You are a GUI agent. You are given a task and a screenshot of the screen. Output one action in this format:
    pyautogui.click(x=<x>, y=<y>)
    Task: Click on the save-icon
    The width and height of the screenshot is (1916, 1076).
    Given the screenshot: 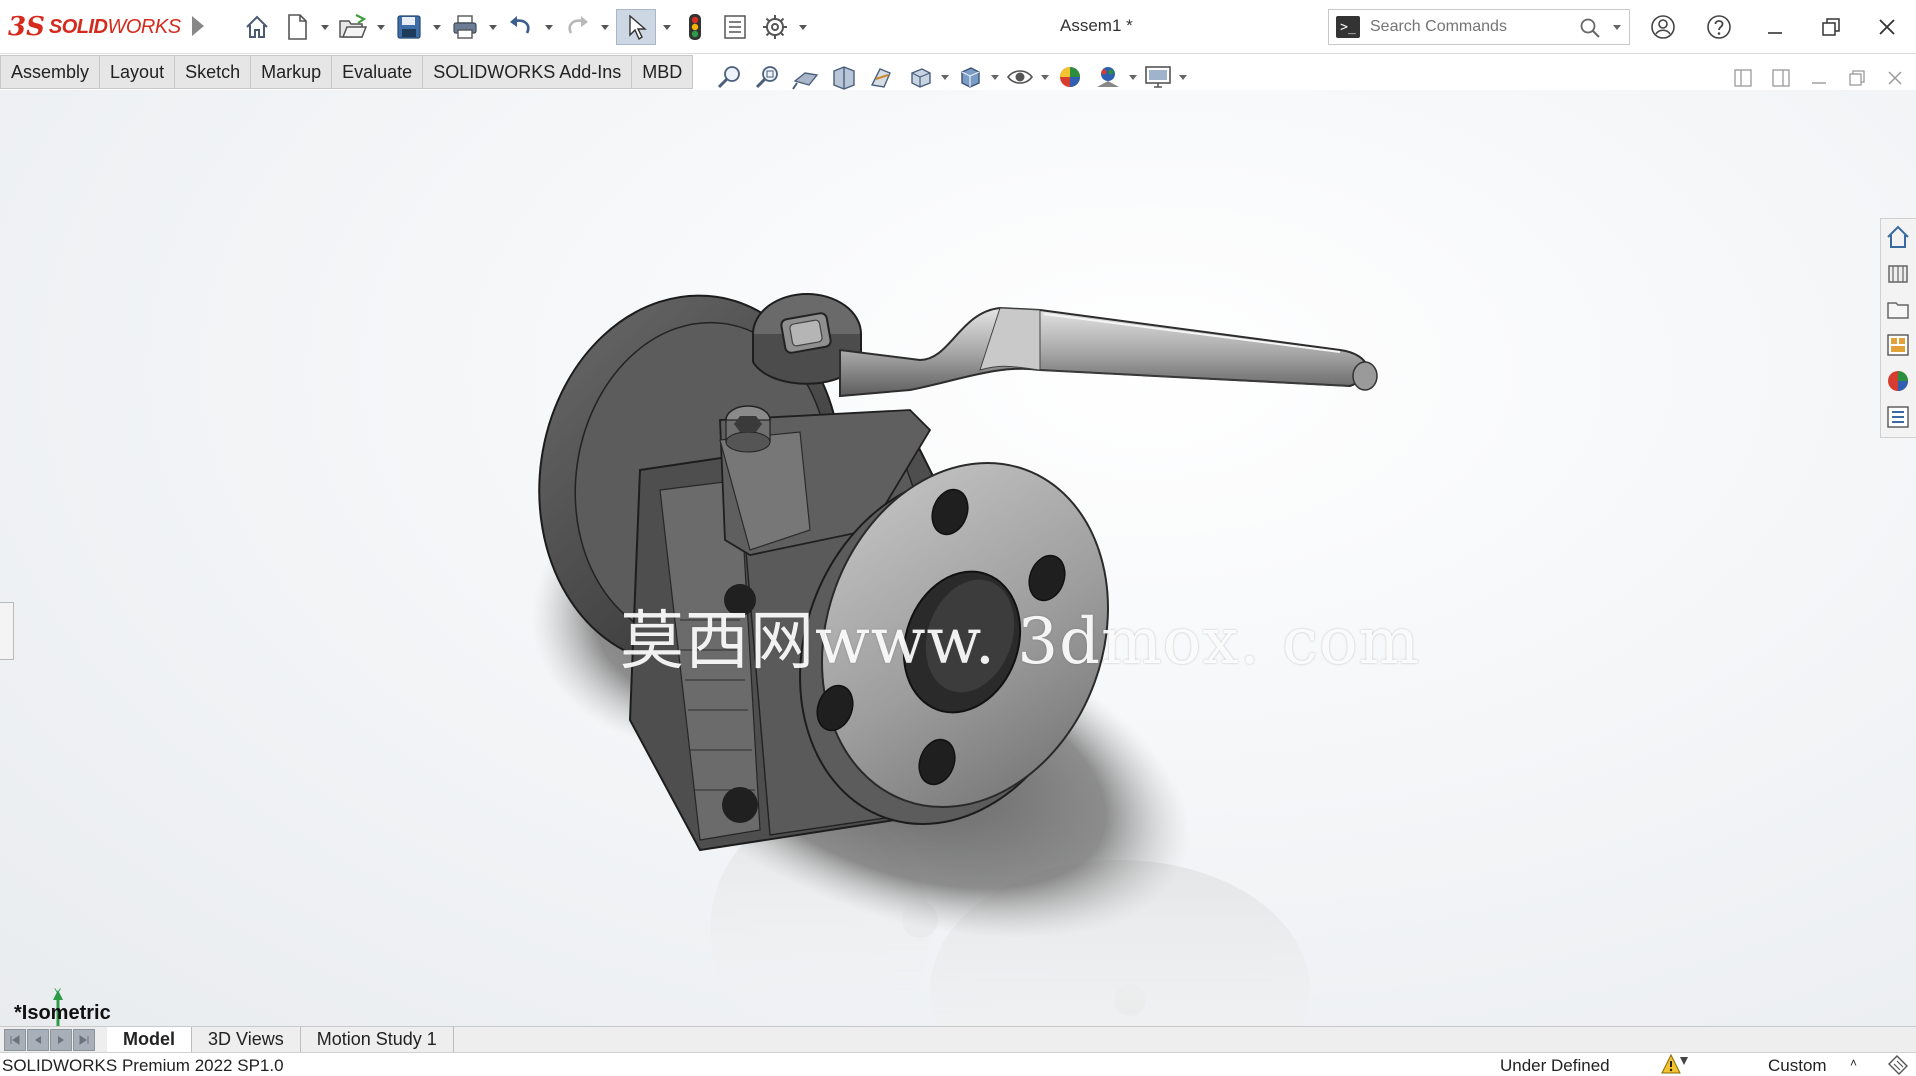 What is the action you would take?
    pyautogui.click(x=409, y=27)
    